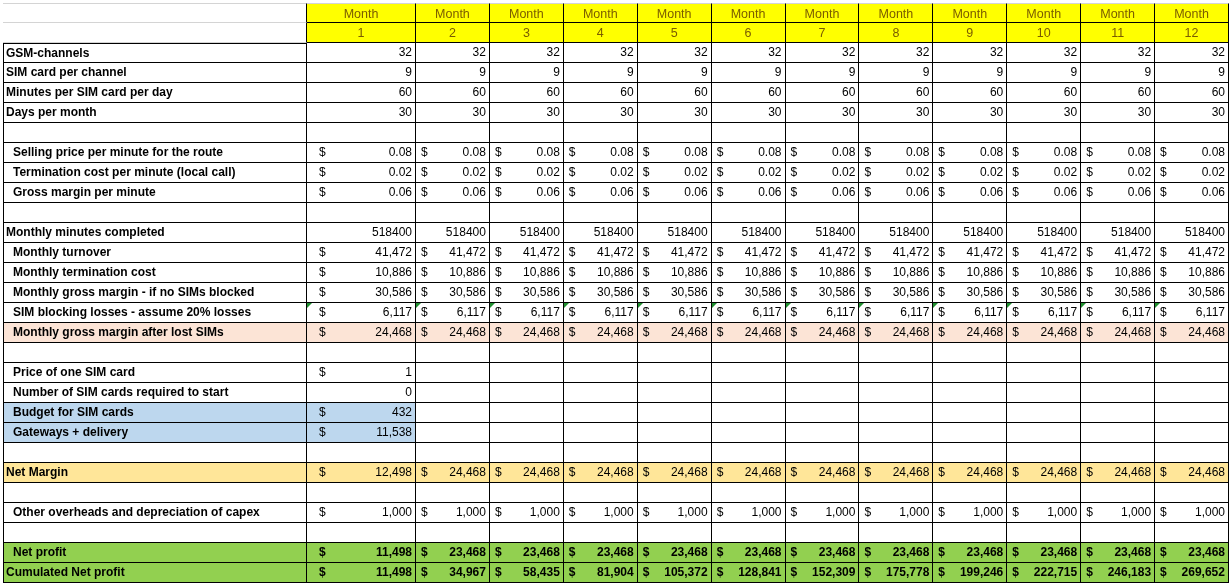  I want to click on row-label: Monthly turnover, so click(155, 253).